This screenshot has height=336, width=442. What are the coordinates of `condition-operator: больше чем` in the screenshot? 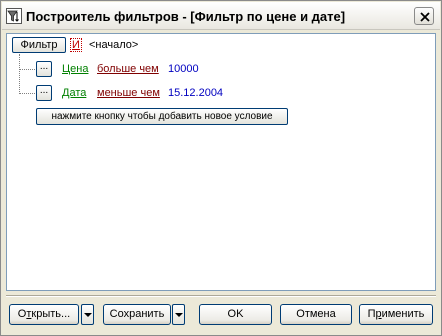 It's located at (128, 69).